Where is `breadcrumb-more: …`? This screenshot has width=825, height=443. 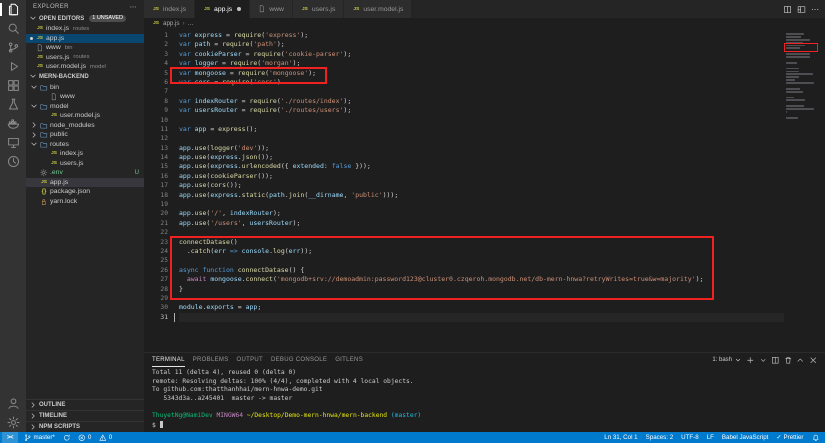 breadcrumb-more: … is located at coordinates (191, 23).